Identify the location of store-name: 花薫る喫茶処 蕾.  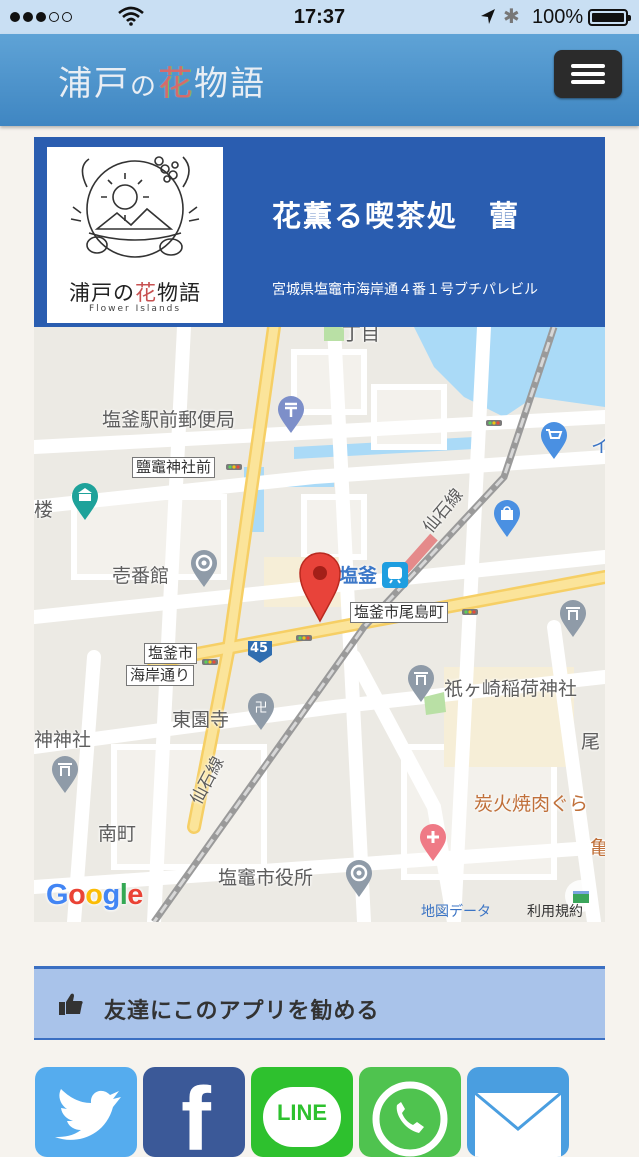
(396, 216).